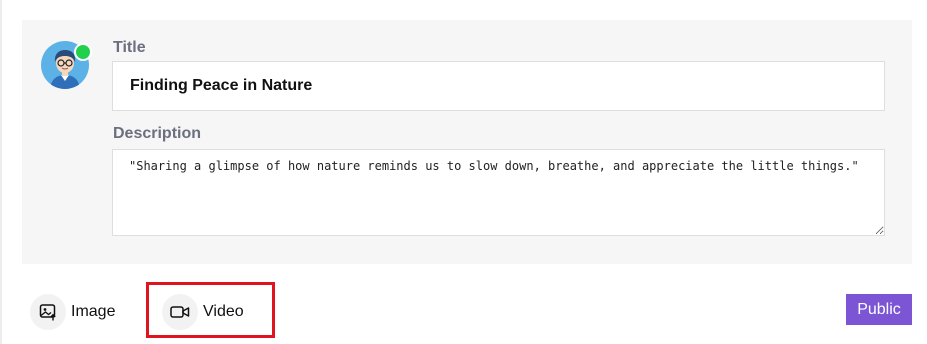 This screenshot has height=344, width=927. What do you see at coordinates (48, 312) in the screenshot?
I see `image-upload-icon` at bounding box center [48, 312].